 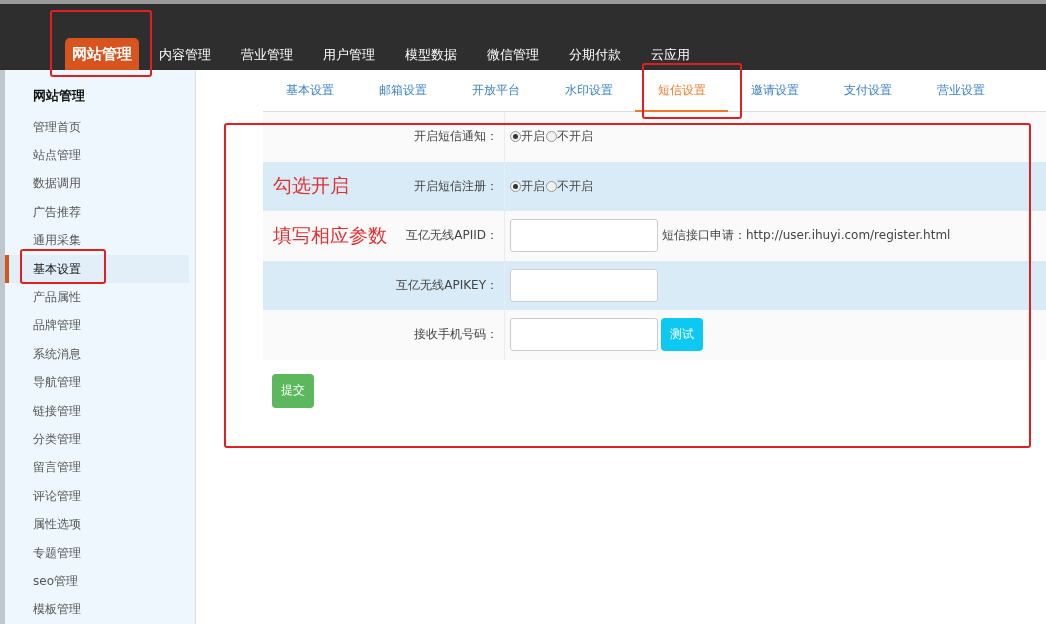 I want to click on settings-tab: 支付设置, so click(x=867, y=91).